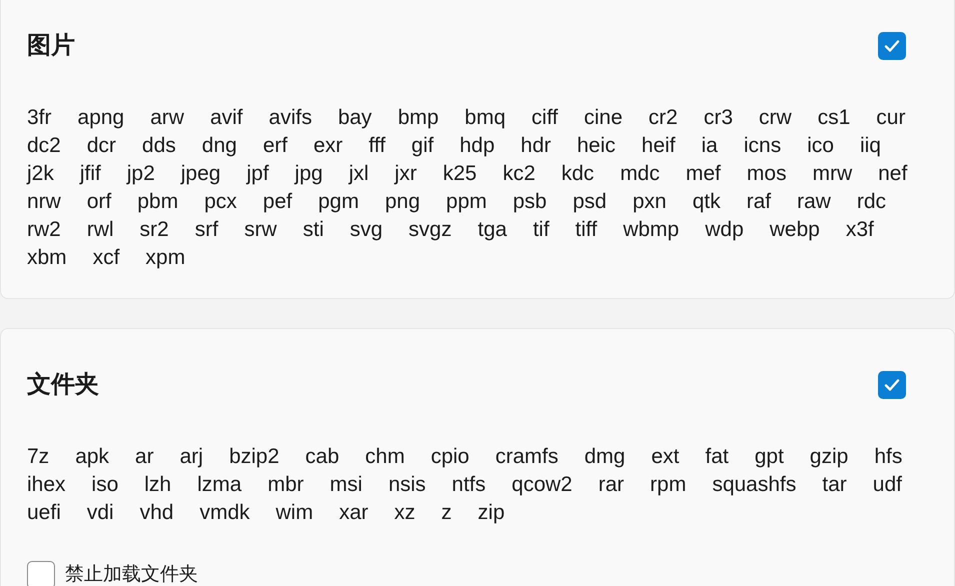  What do you see at coordinates (101, 118) in the screenshot?
I see `file-extension: apng` at bounding box center [101, 118].